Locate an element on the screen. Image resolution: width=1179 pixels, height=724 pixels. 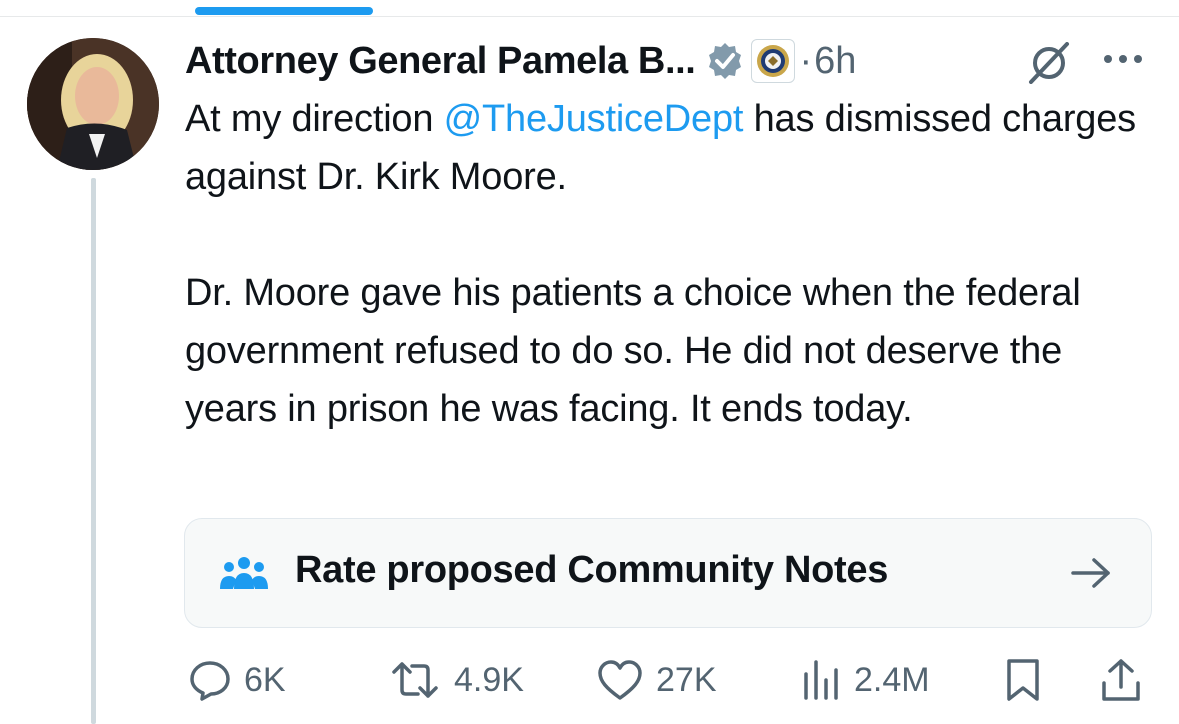
mention-link: @TheJusticeDept is located at coordinates (594, 119).